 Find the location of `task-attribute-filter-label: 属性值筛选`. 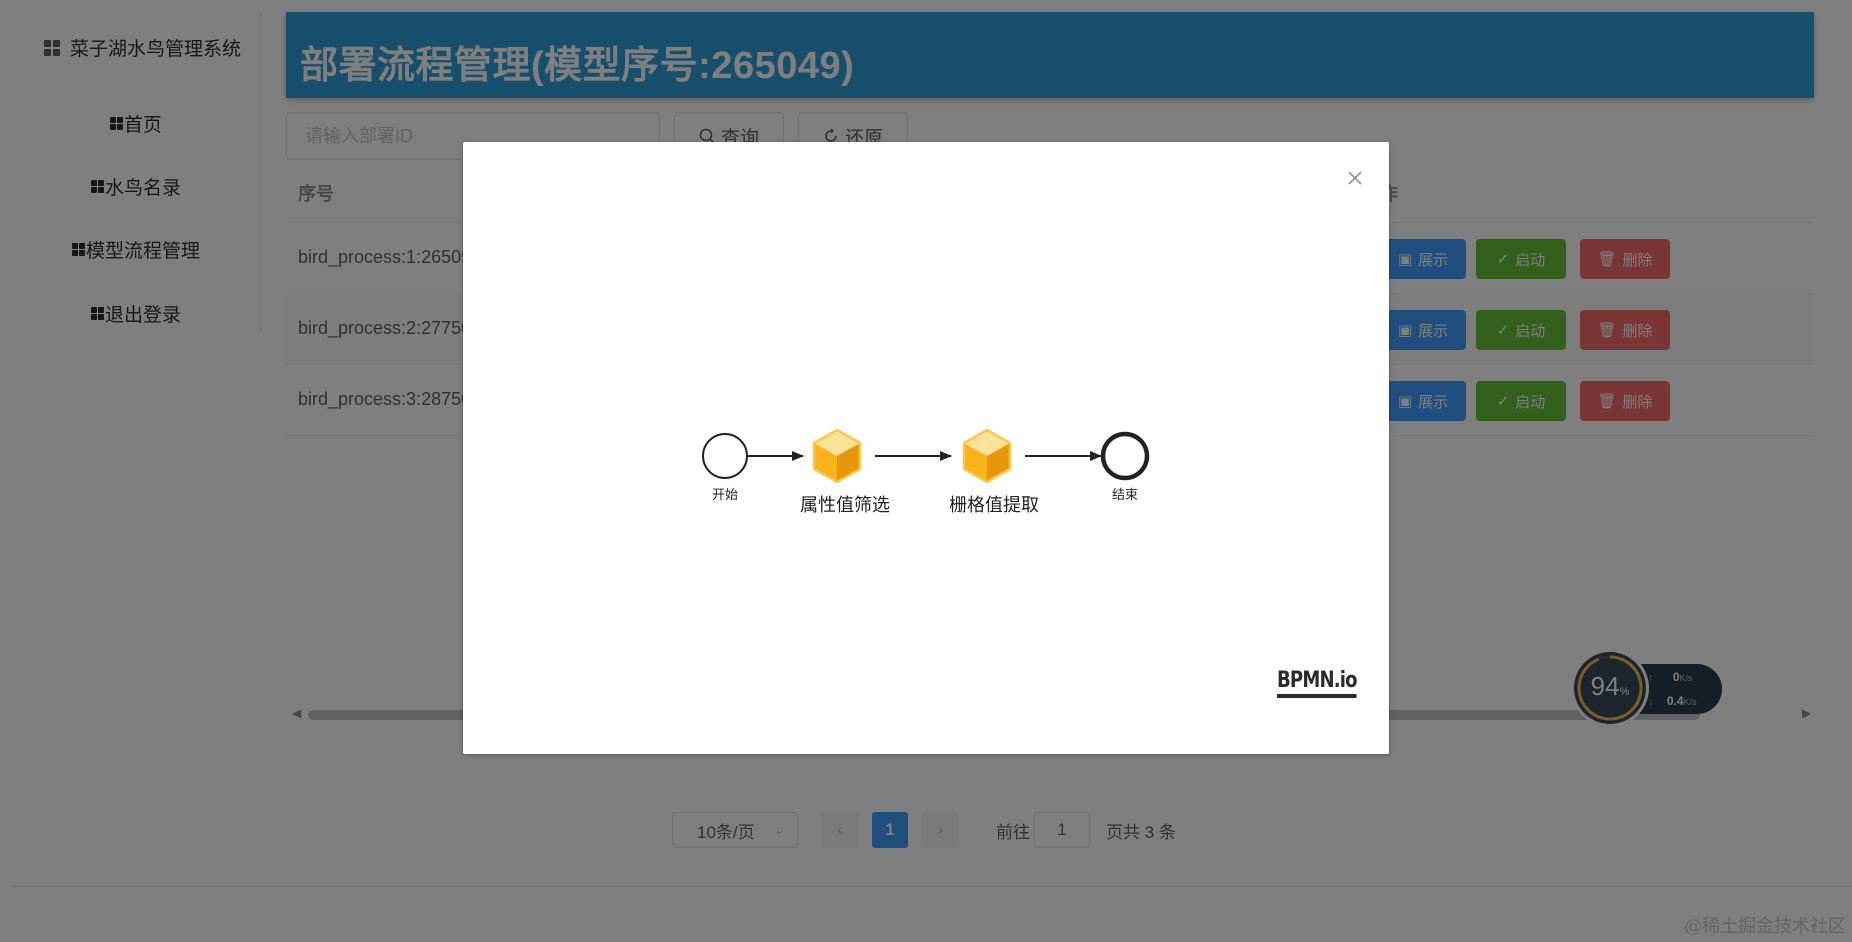

task-attribute-filter-label: 属性值筛选 is located at coordinates (845, 505).